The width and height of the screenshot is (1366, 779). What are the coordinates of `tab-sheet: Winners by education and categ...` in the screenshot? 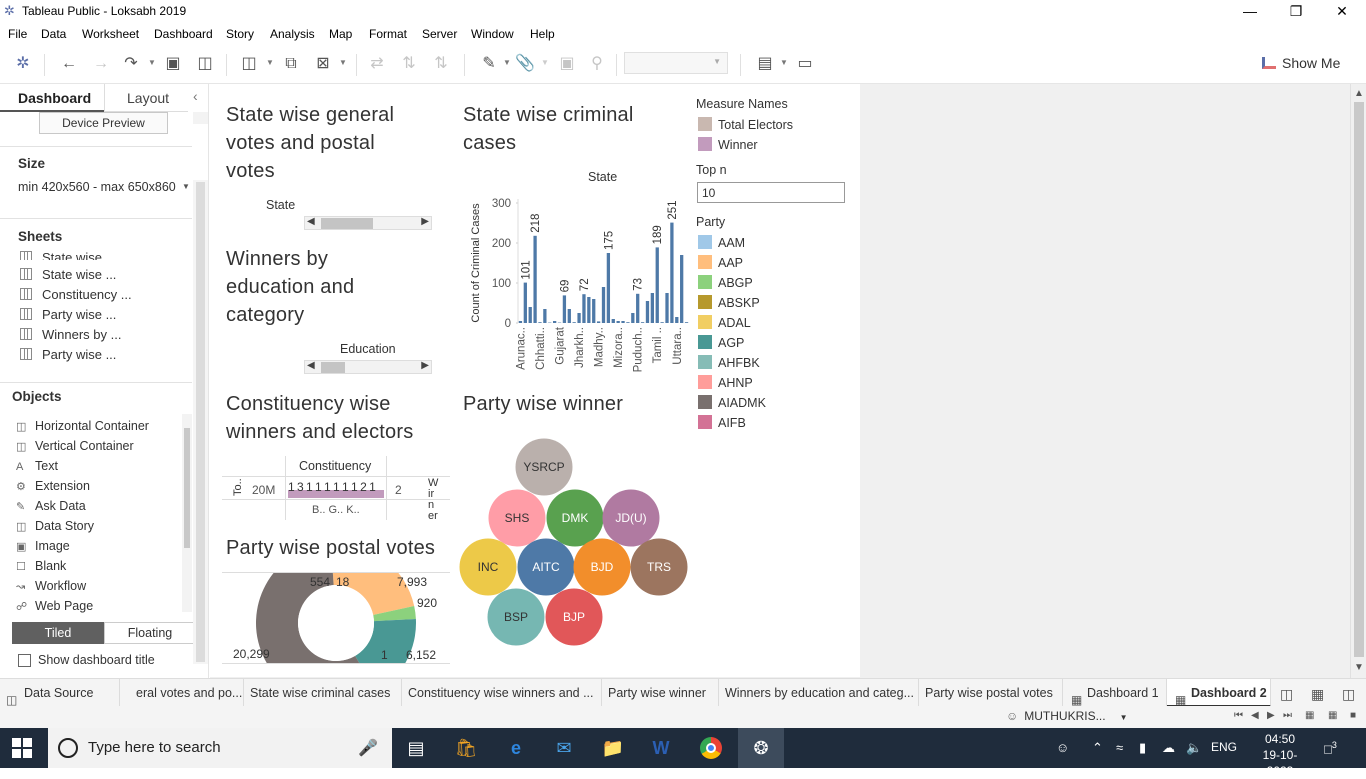 It's located at (819, 693).